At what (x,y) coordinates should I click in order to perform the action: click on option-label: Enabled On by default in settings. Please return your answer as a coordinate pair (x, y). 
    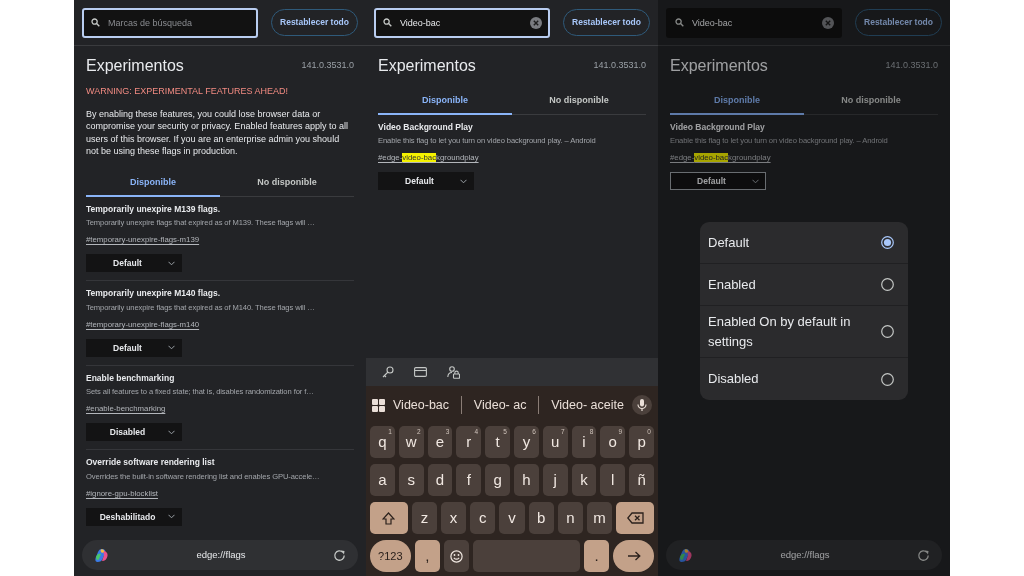
    Looking at the image, I should click on (790, 331).